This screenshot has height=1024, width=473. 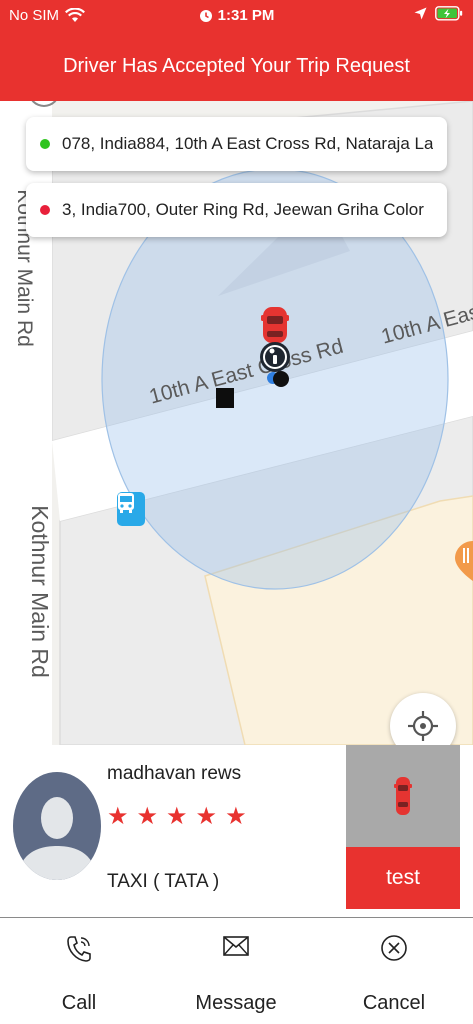 What do you see at coordinates (39, 591) in the screenshot?
I see `road-label-kothnur-lower: Kothnur Main Rd` at bounding box center [39, 591].